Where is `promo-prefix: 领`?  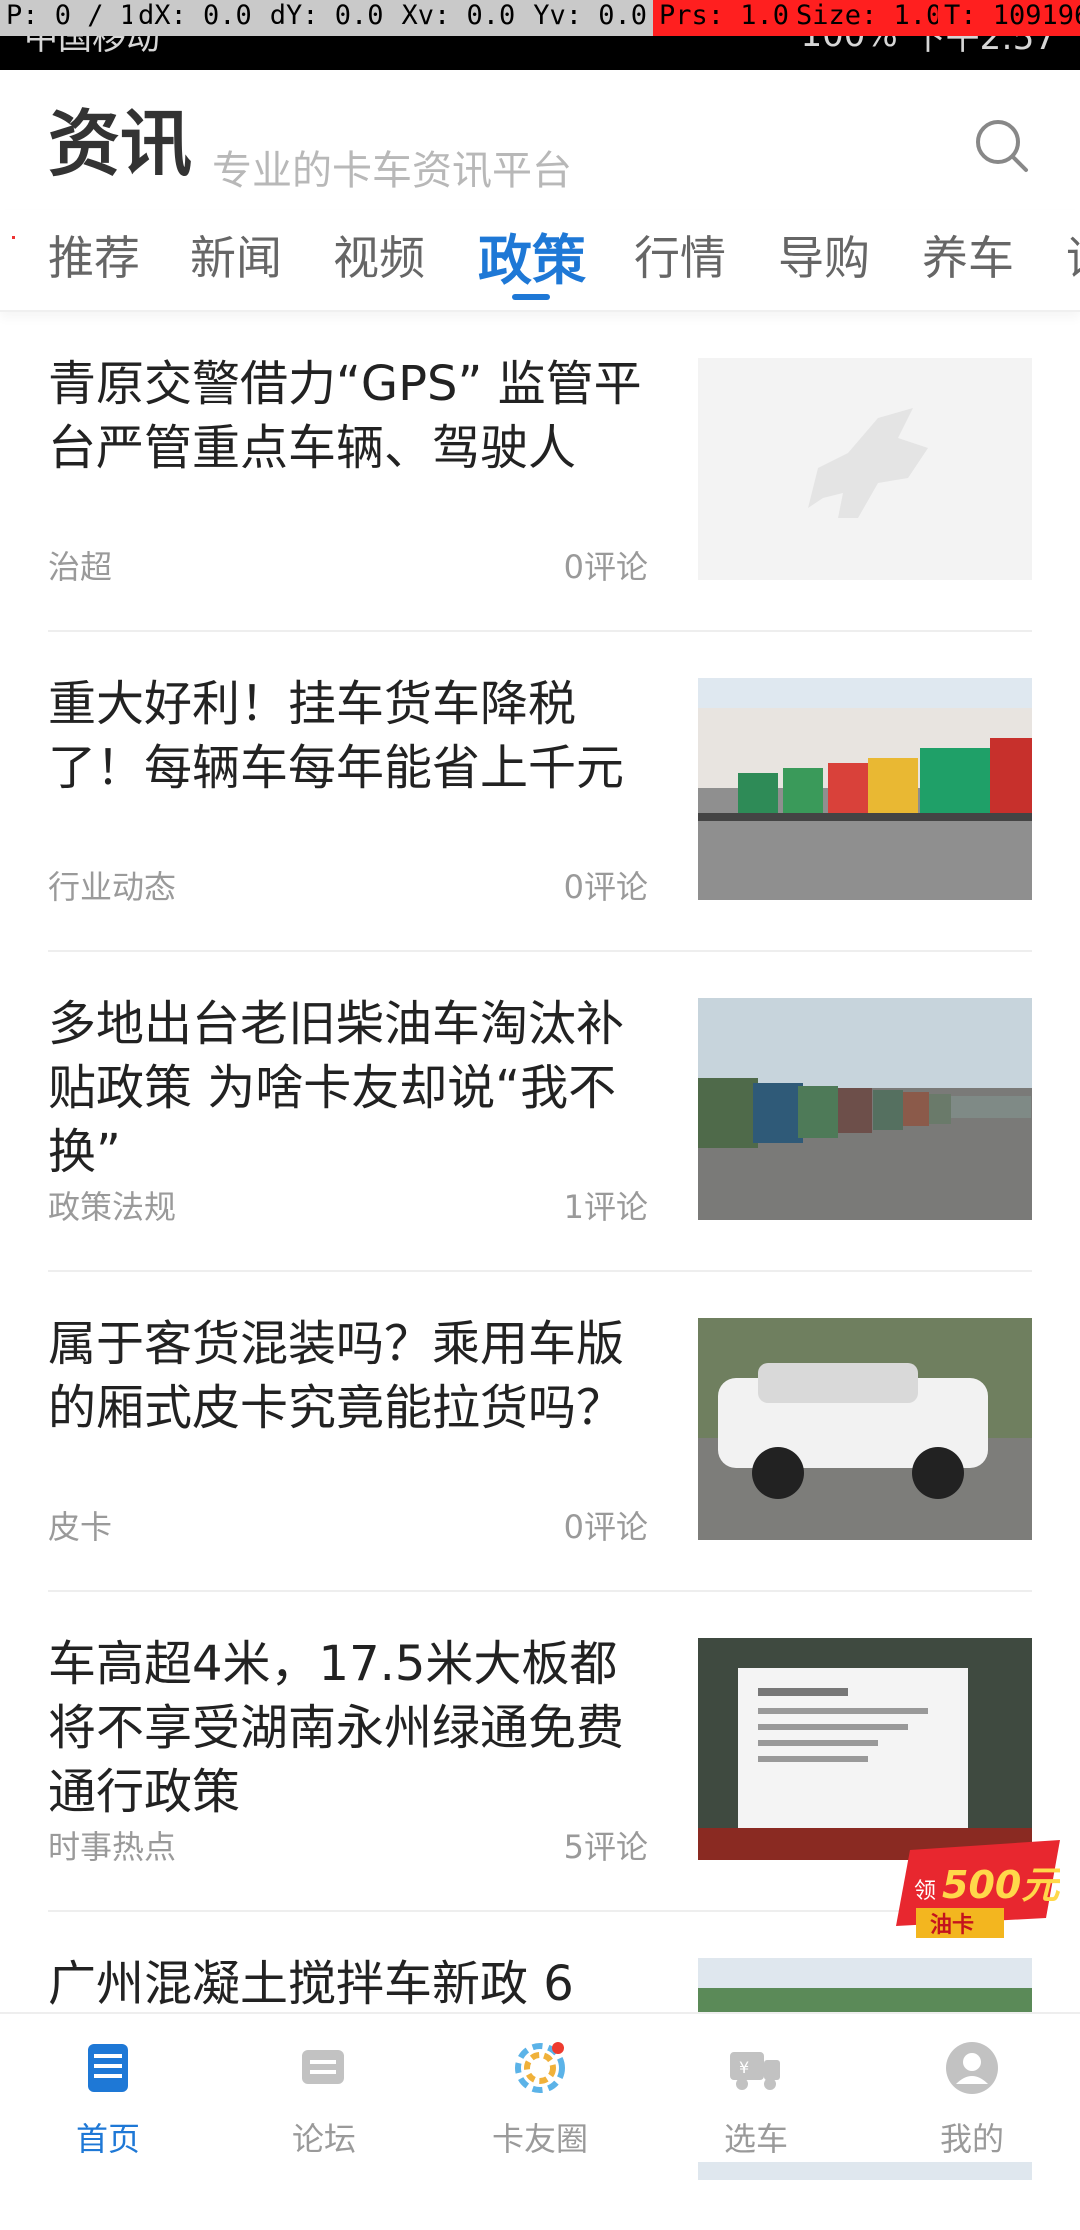 promo-prefix: 领 is located at coordinates (925, 1891).